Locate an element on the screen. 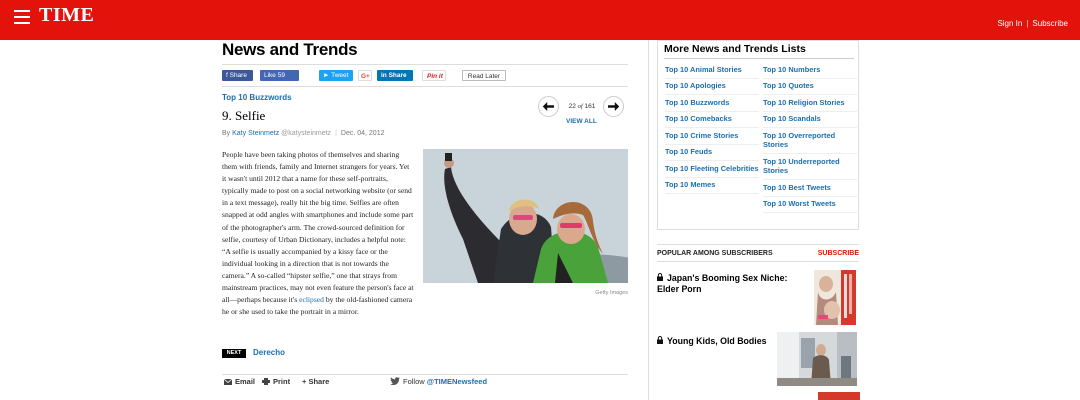 Image resolution: width=1080 pixels, height=400 pixels. article-date: Dec. 04, 2012 is located at coordinates (362, 133).